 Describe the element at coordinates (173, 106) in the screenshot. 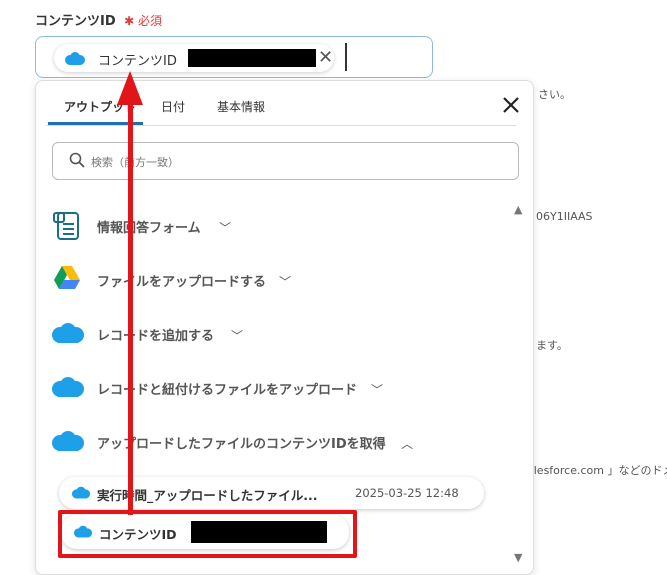

I see `tab-date: 日付` at that location.